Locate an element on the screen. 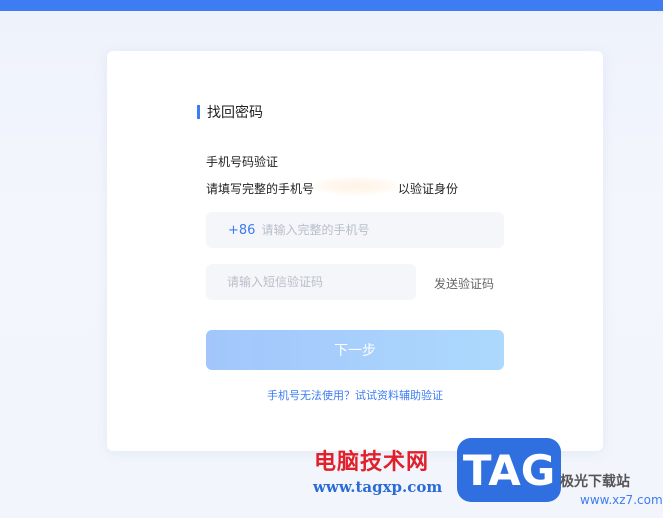 The image size is (663, 518). watermark-text: 电脑技术网 is located at coordinates (372, 462).